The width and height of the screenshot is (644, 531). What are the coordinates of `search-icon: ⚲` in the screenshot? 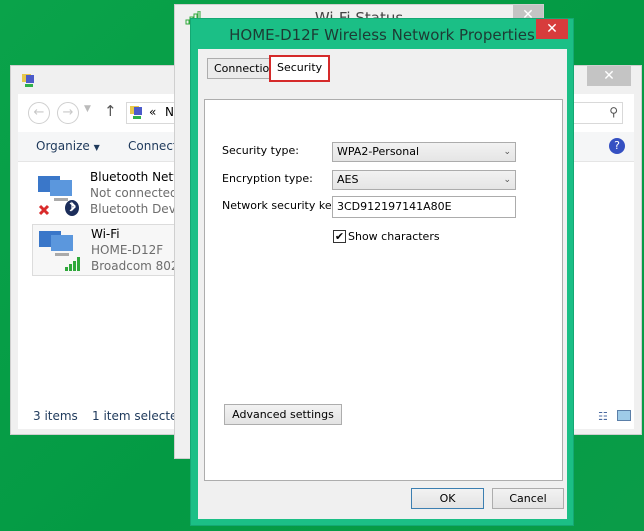 It's located at (613, 112).